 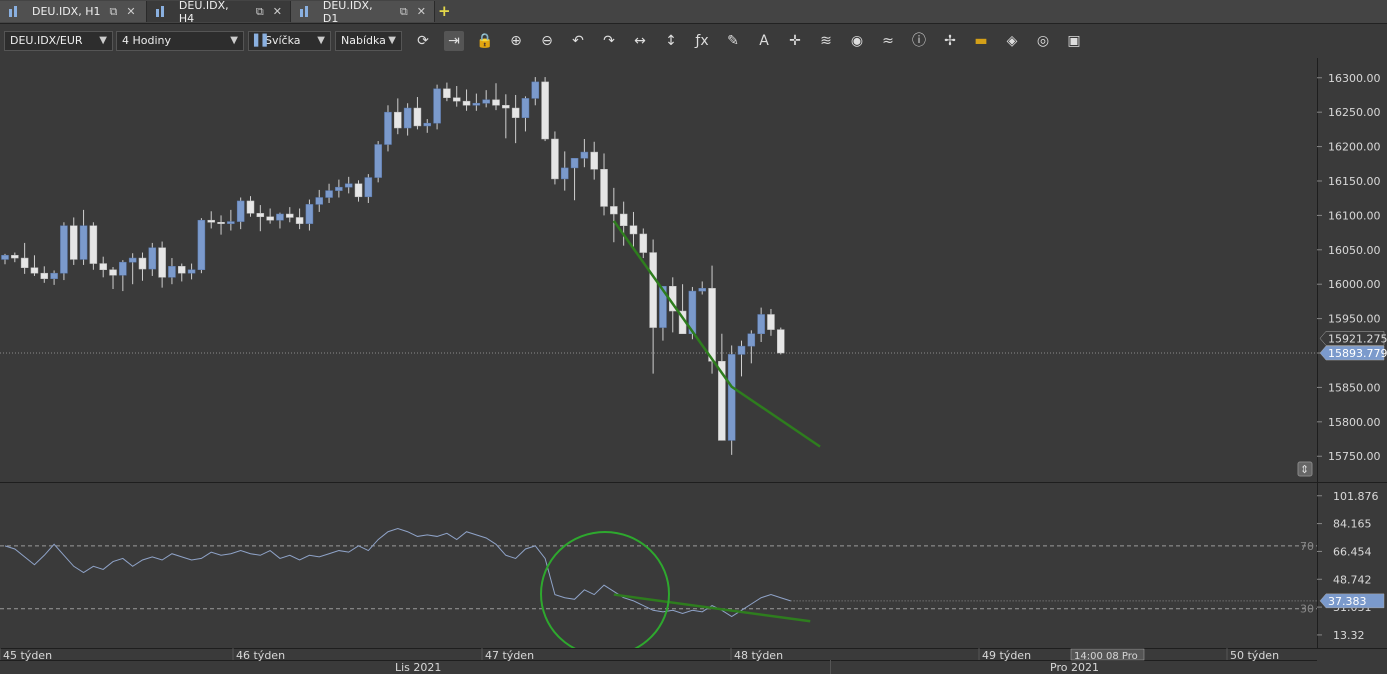 I want to click on price-side-select: Nabídka ▼, so click(x=368, y=41).